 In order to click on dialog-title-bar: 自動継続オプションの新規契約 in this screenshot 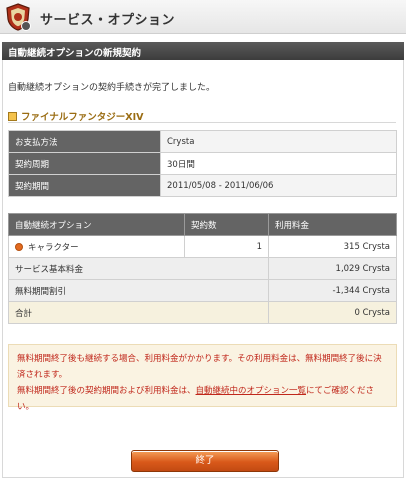, I will do `click(203, 51)`.